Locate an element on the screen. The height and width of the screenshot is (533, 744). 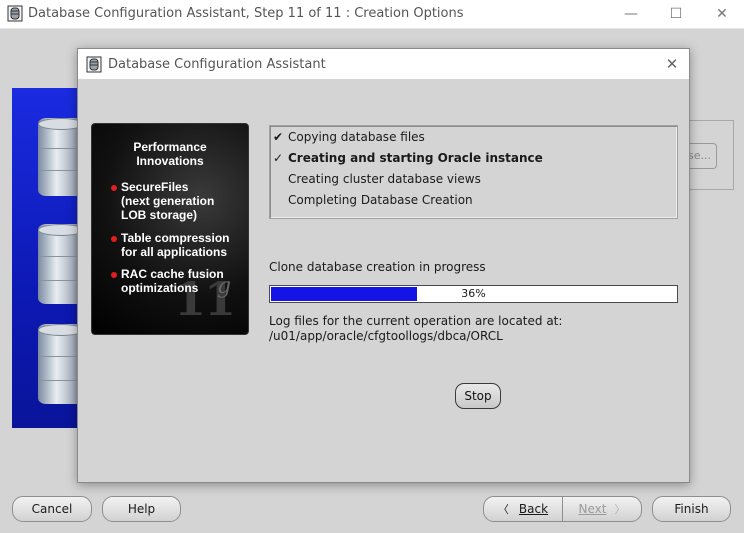
step-copying-database-files: Copying database files is located at coordinates (356, 137).